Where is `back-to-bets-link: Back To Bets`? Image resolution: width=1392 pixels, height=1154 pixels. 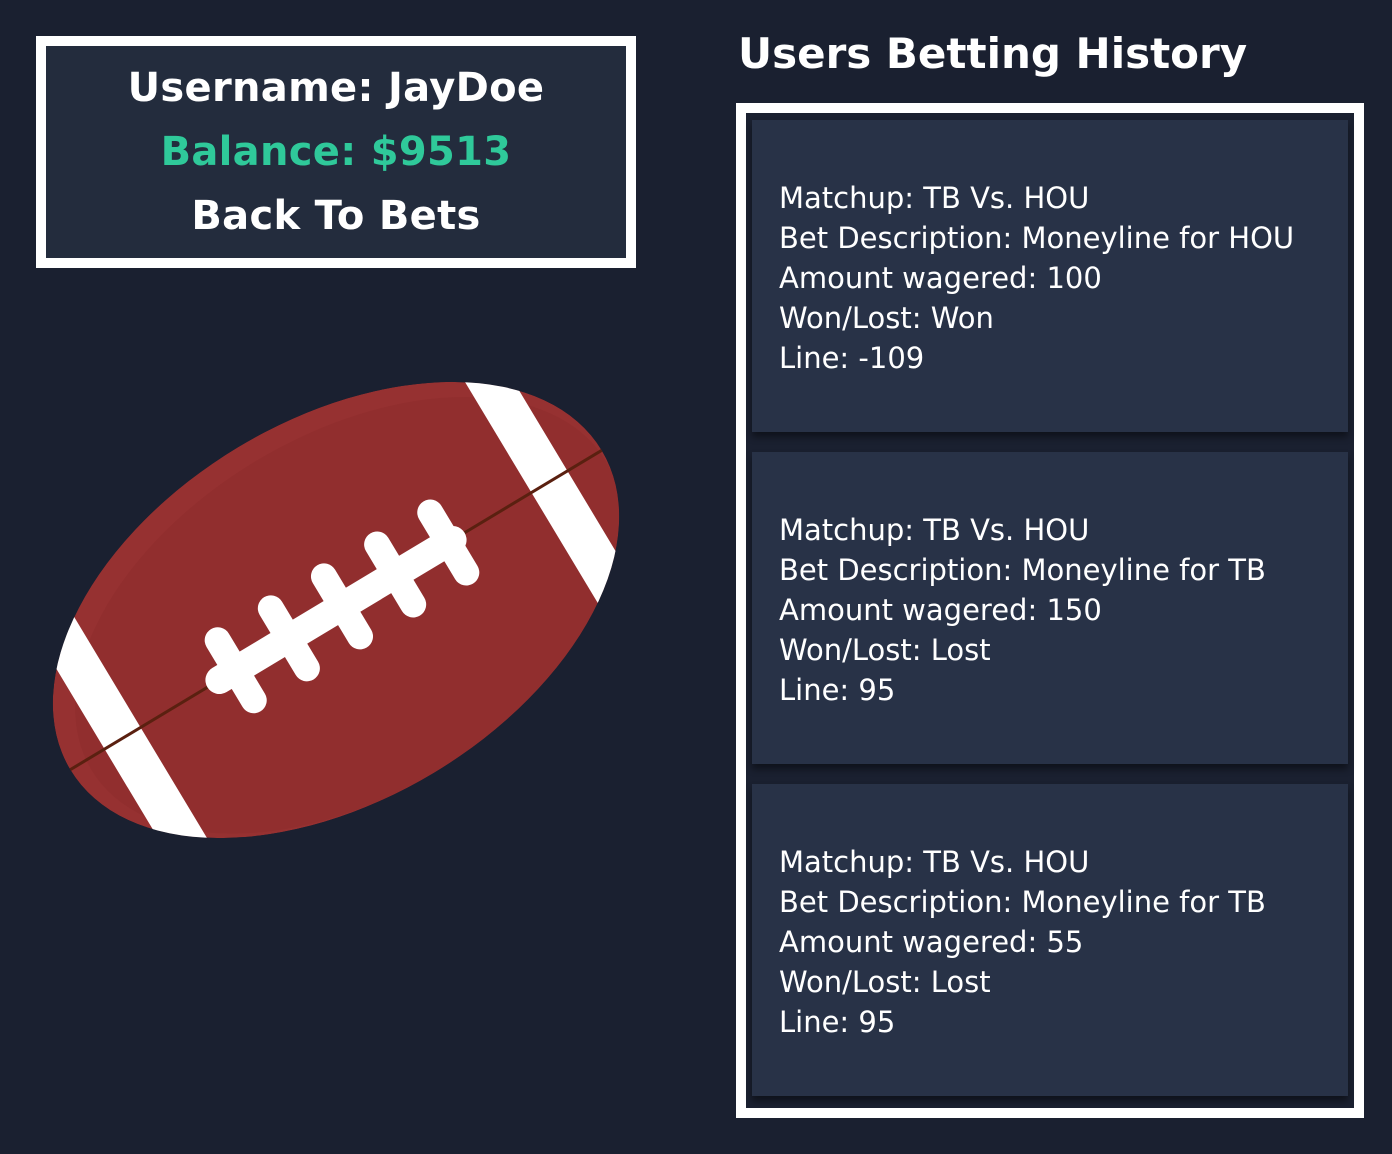
back-to-bets-link: Back To Bets is located at coordinates (335, 216).